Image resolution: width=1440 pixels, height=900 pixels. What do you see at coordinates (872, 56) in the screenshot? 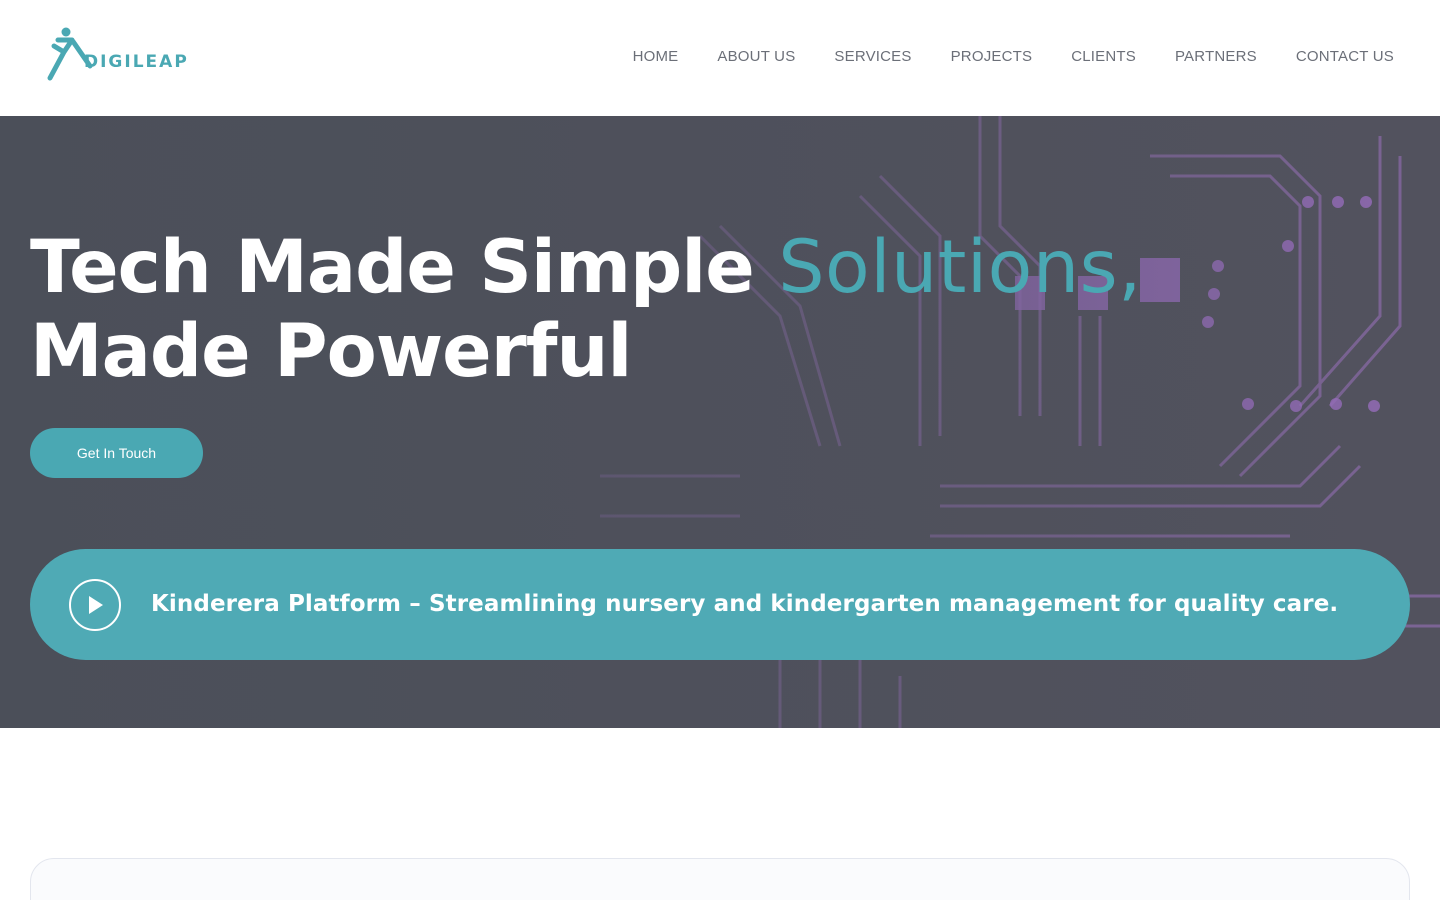
I see `nav-services: SERVICES` at bounding box center [872, 56].